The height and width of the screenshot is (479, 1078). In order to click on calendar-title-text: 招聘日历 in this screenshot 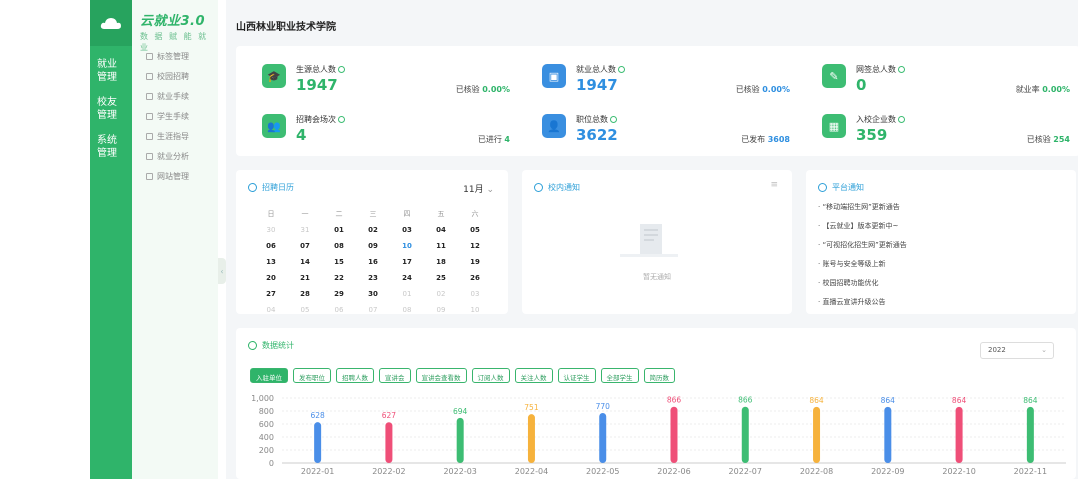, I will do `click(278, 187)`.